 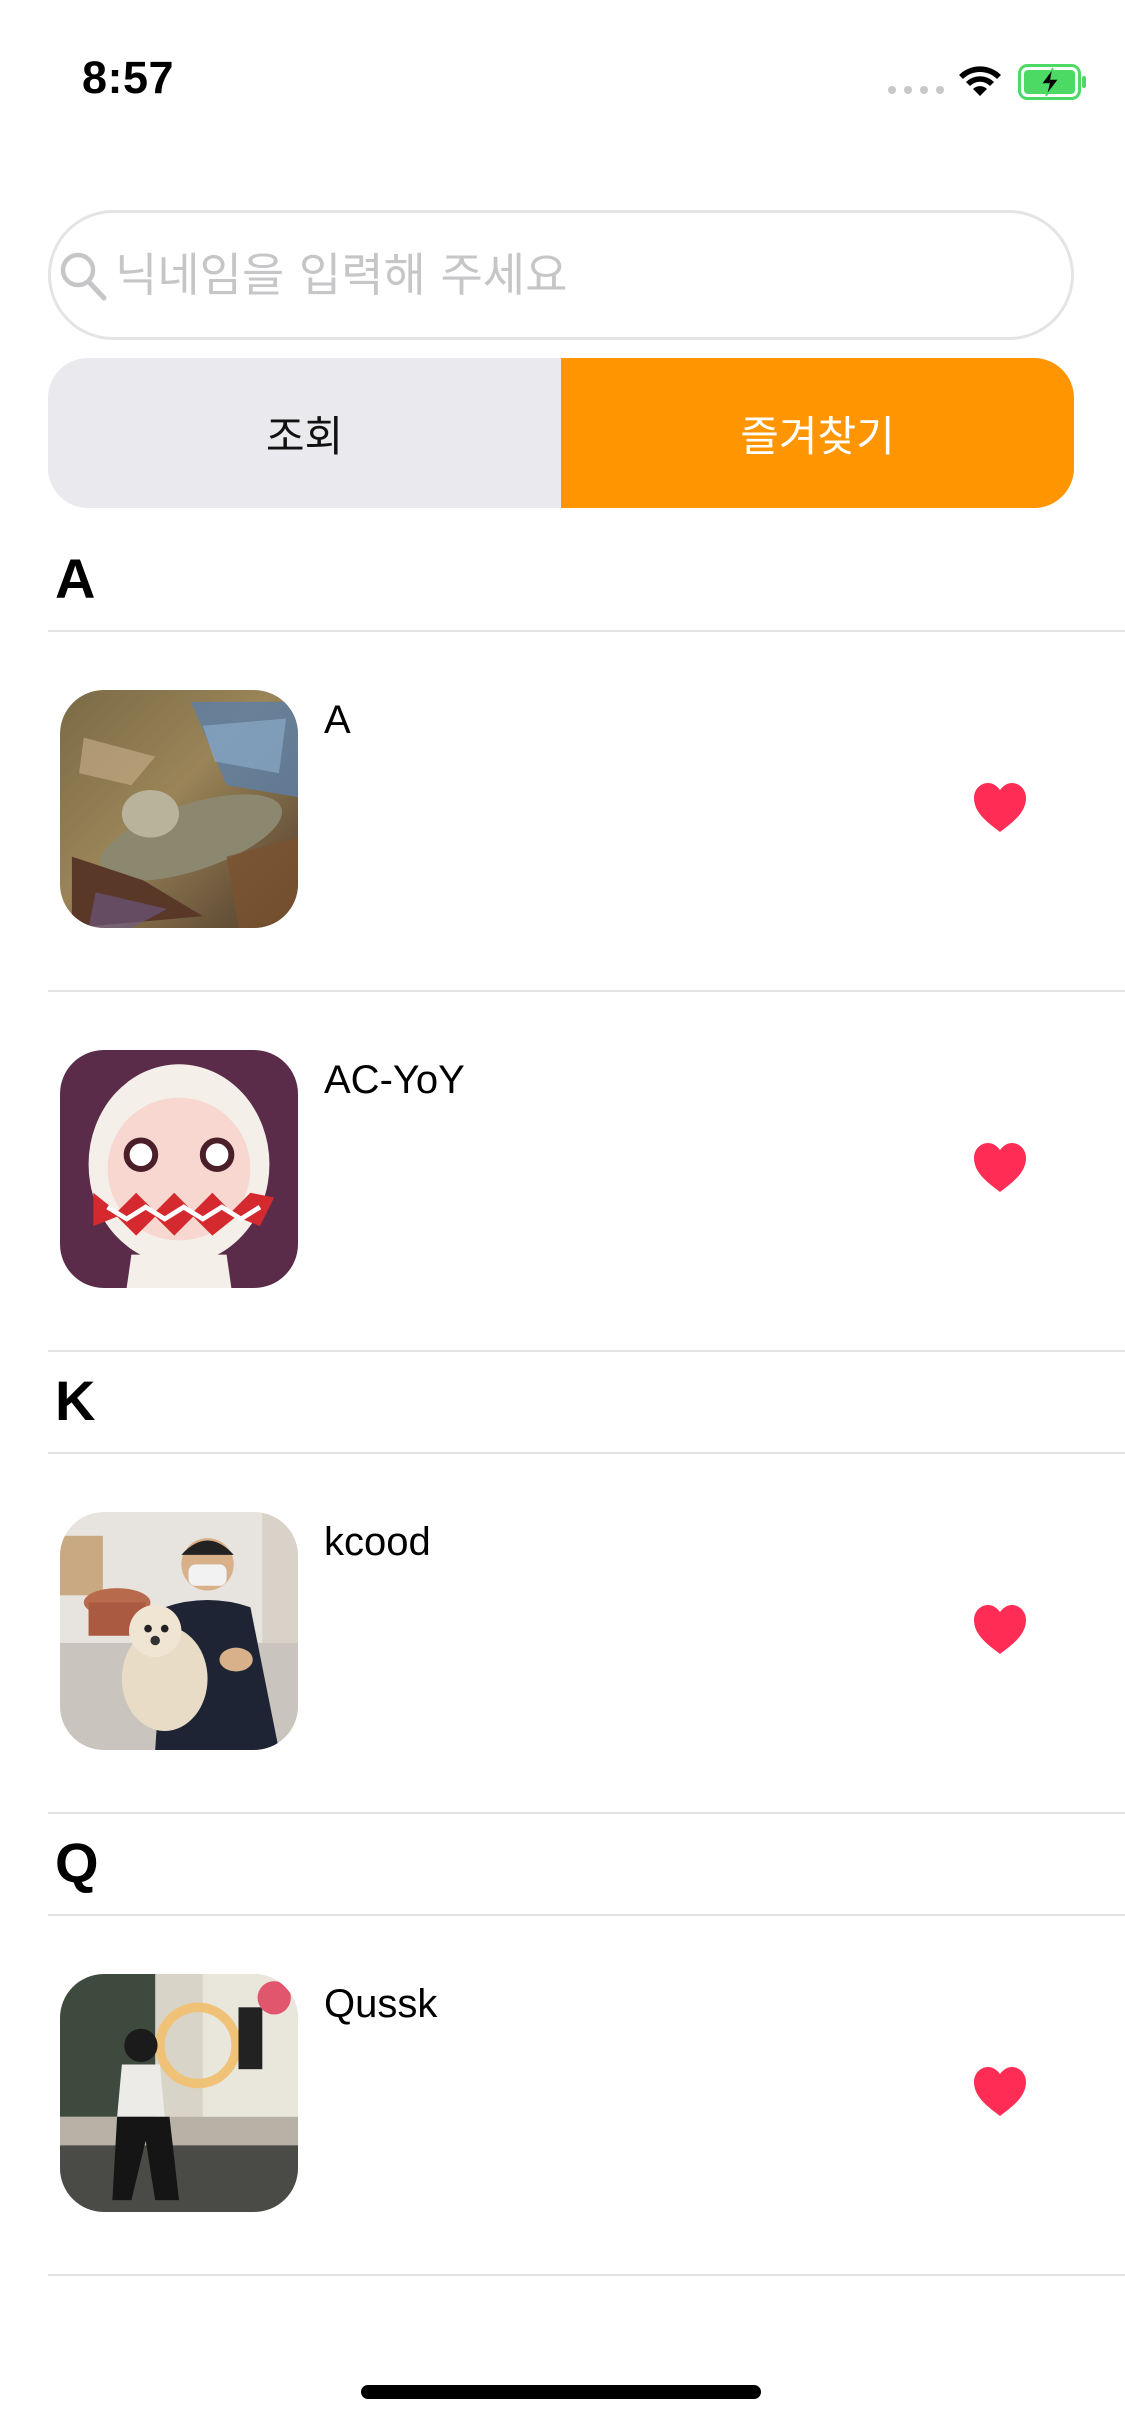 What do you see at coordinates (586, 2275) in the screenshot?
I see `divider` at bounding box center [586, 2275].